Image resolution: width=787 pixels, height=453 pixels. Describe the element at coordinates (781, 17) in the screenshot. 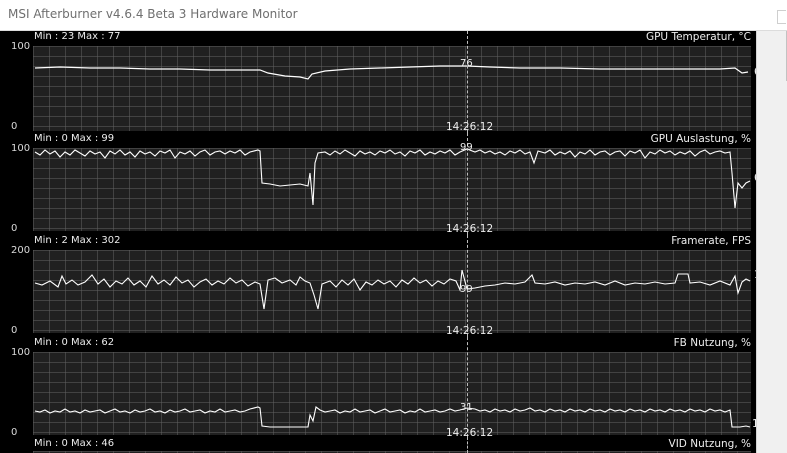

I see `maximize-button` at that location.